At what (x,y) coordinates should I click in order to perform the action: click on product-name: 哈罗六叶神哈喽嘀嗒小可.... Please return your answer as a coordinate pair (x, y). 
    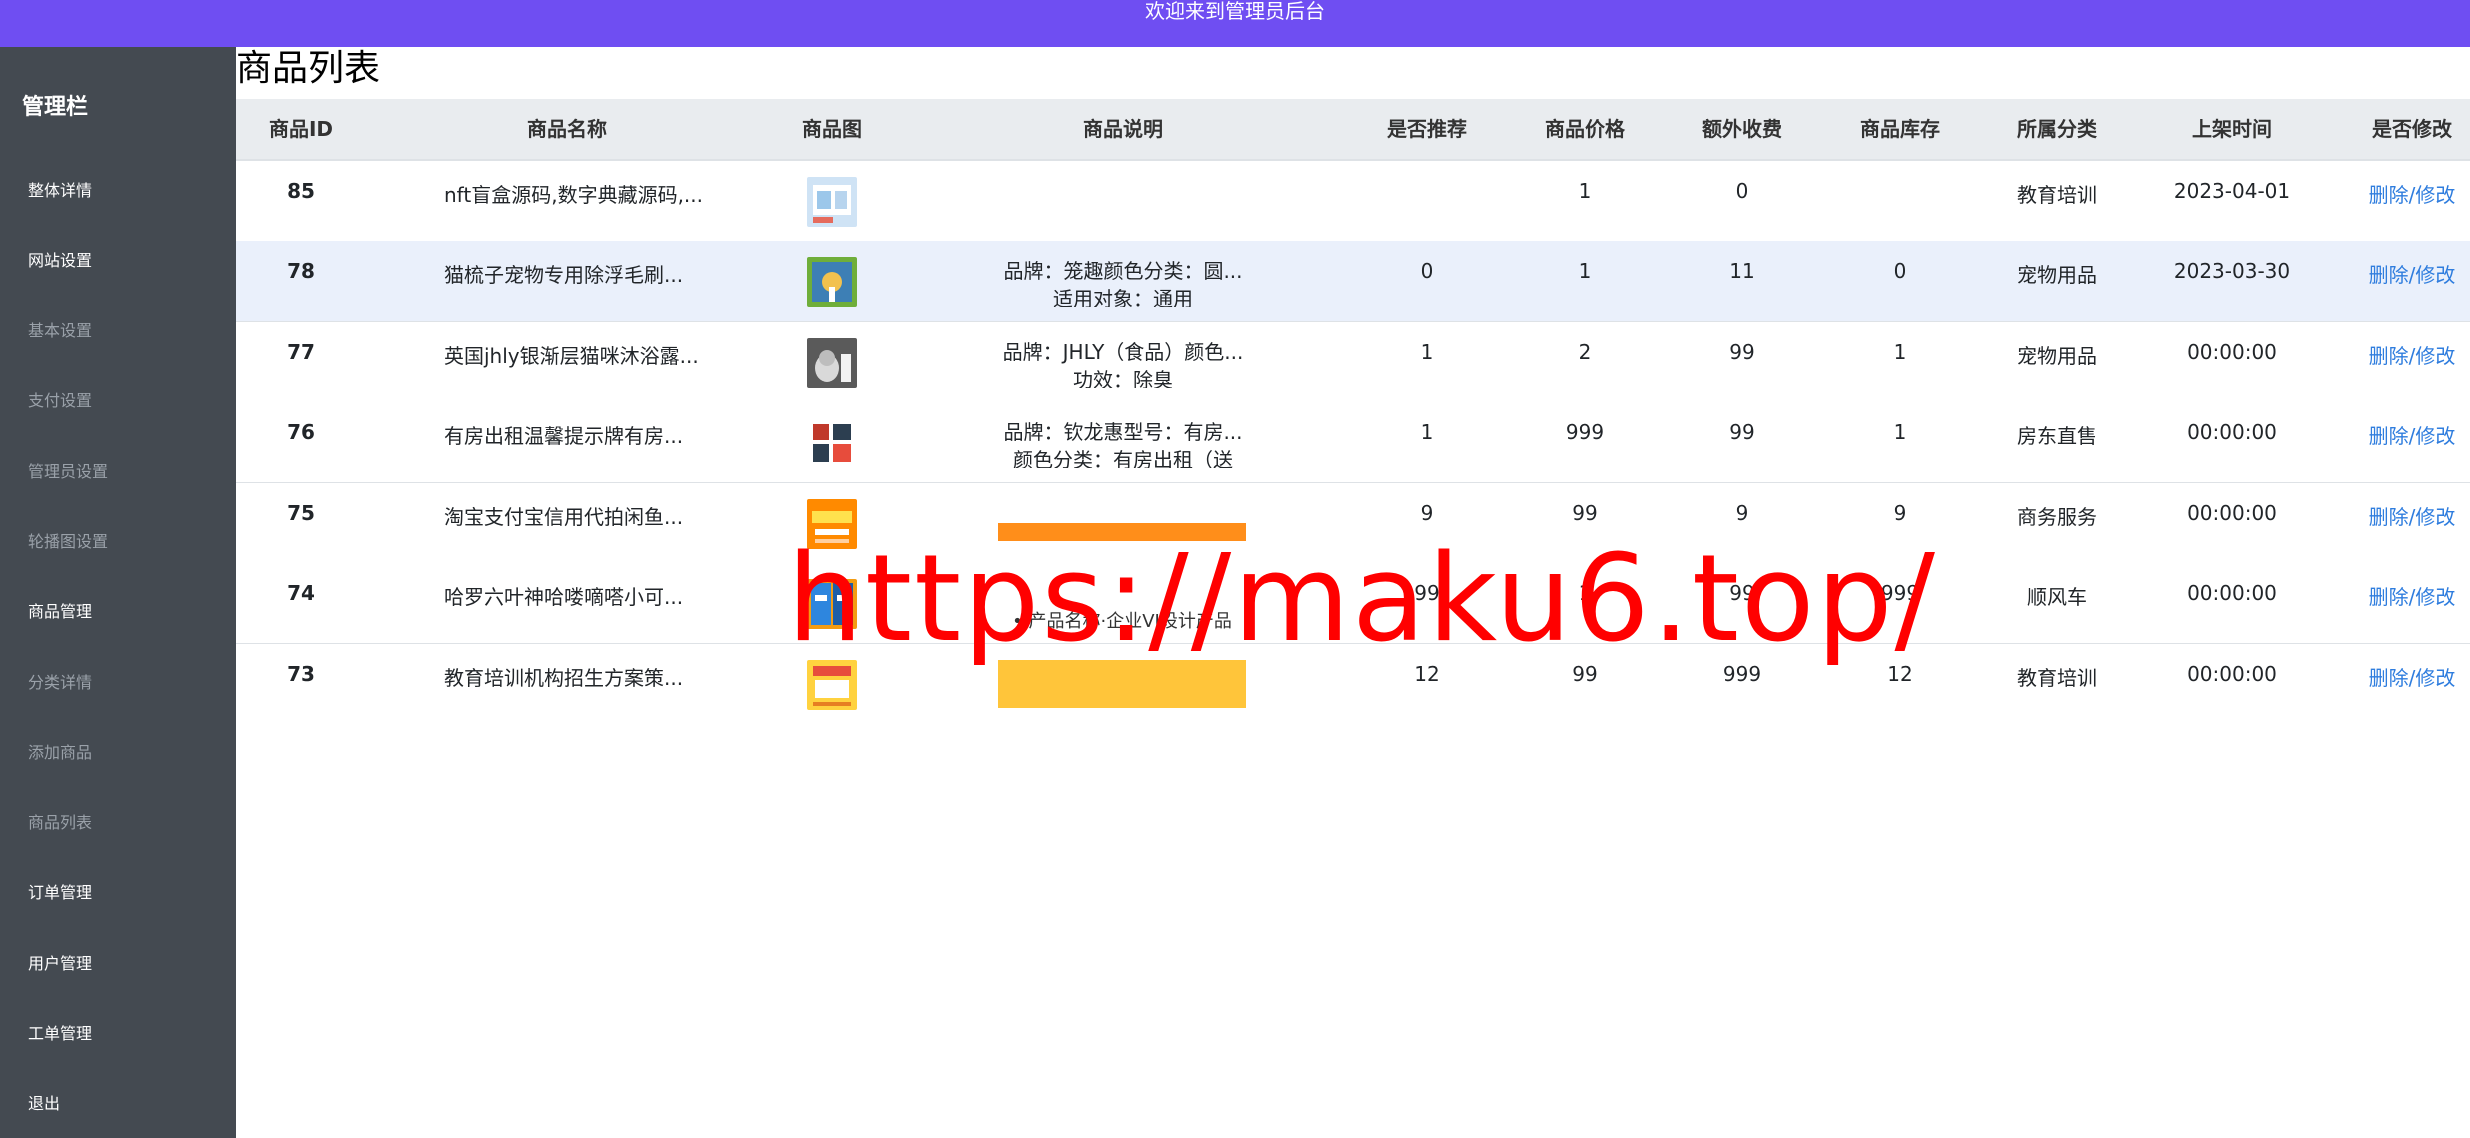
    Looking at the image, I should click on (564, 597).